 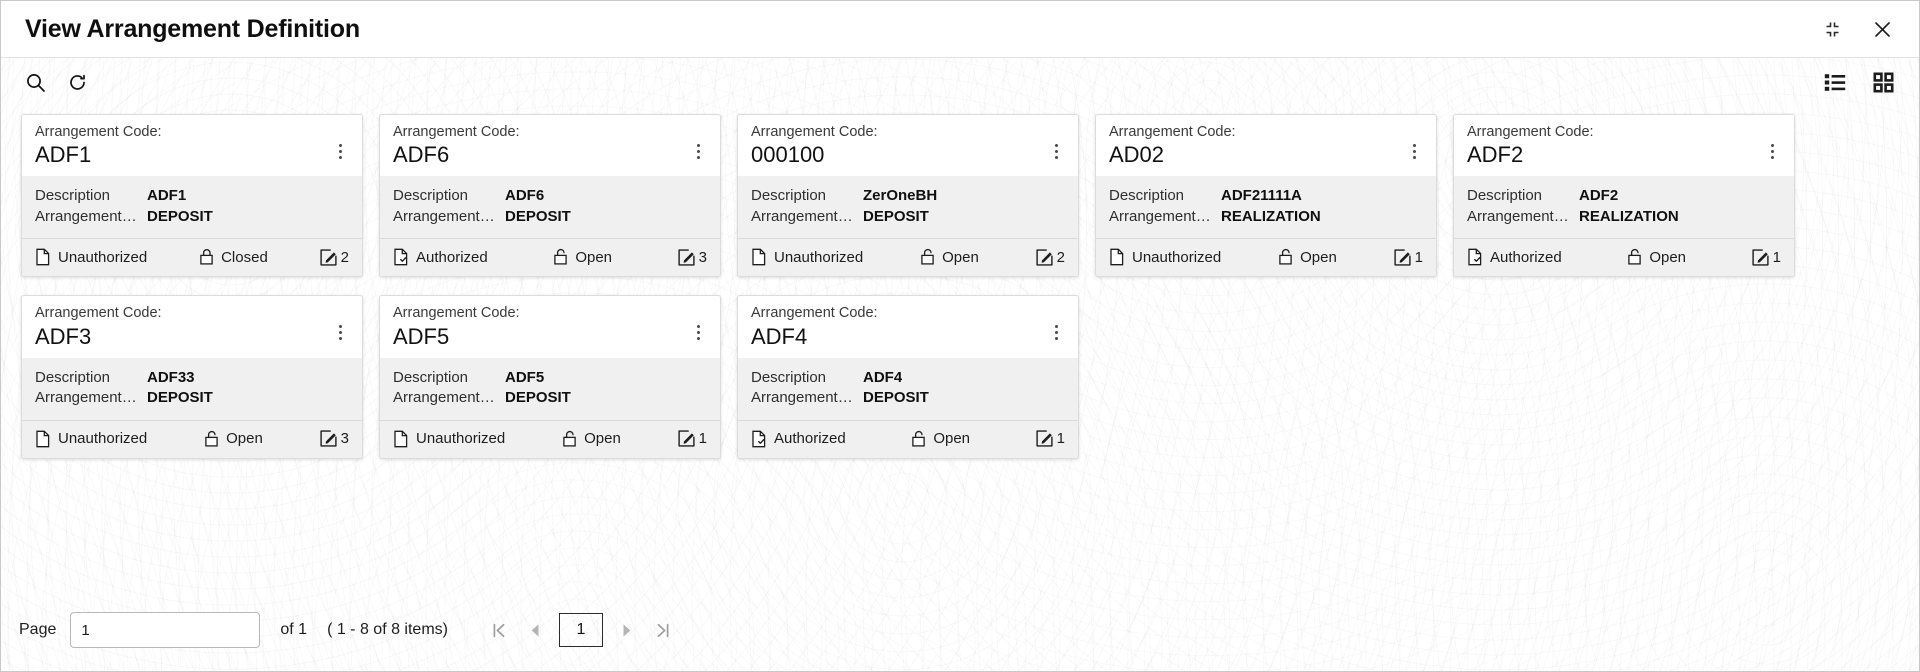 I want to click on record-status: Closed, so click(x=233, y=257).